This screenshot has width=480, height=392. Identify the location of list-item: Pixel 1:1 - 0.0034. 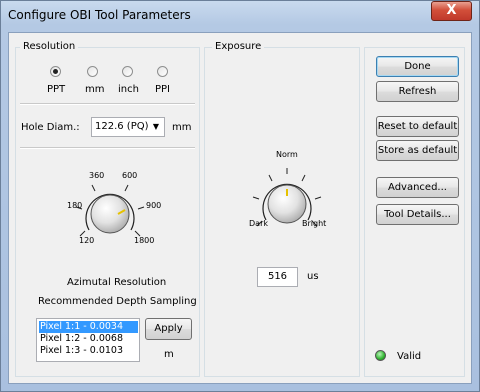
(88, 327).